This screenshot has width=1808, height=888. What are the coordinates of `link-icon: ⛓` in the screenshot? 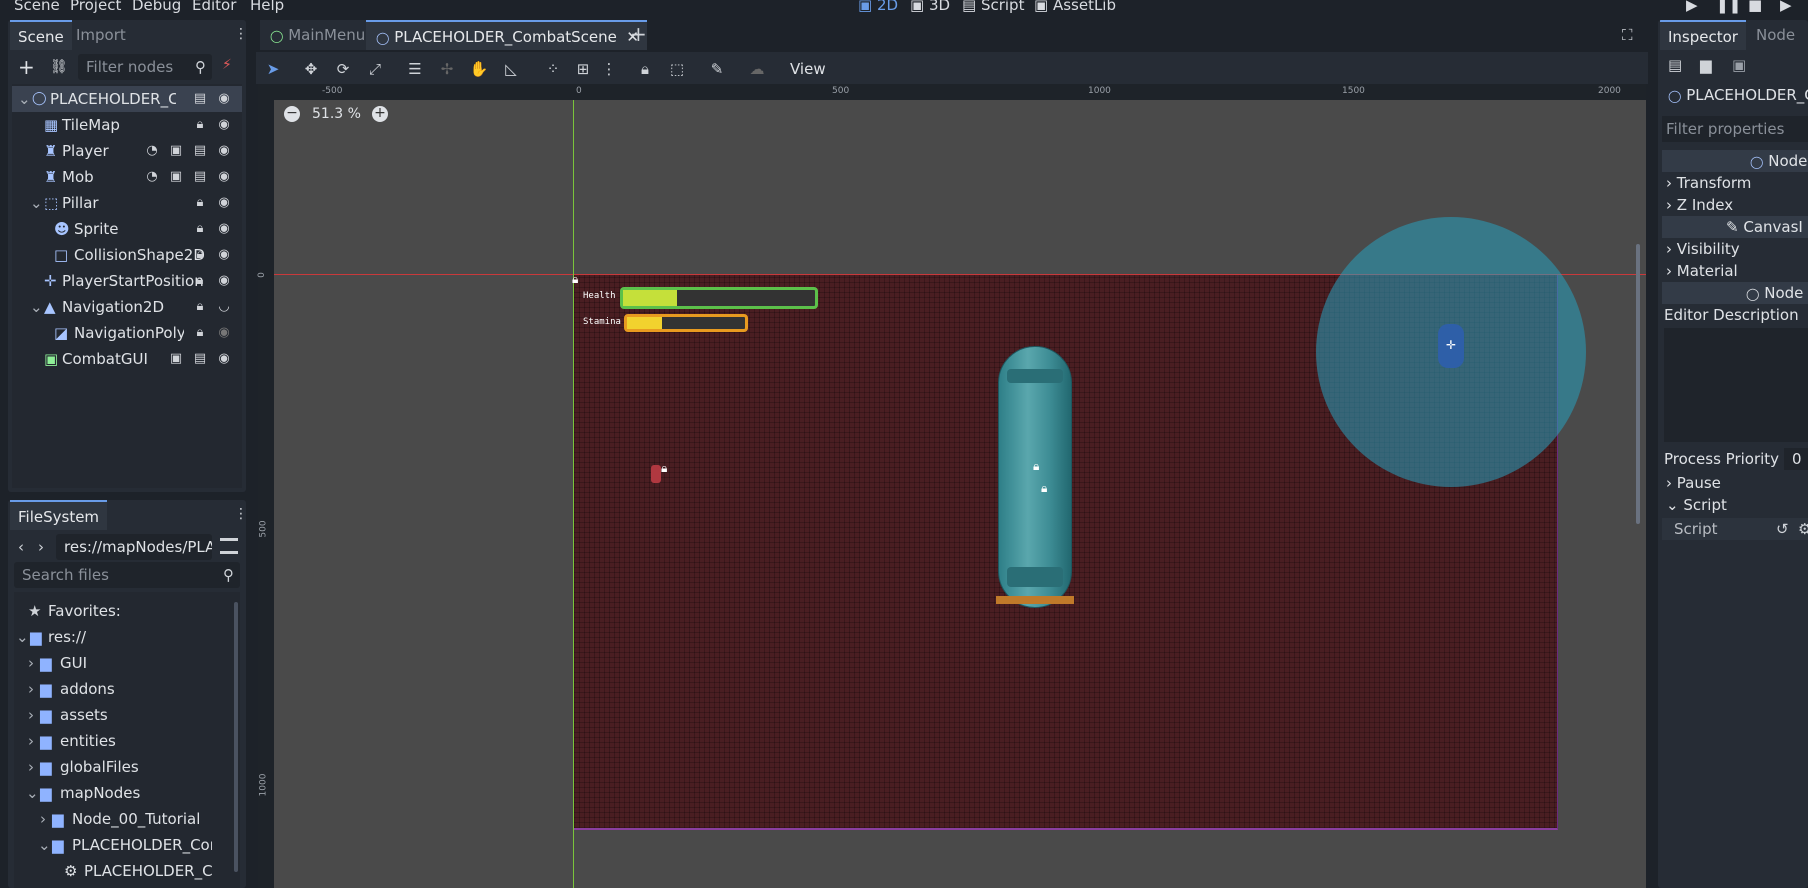 It's located at (59, 67).